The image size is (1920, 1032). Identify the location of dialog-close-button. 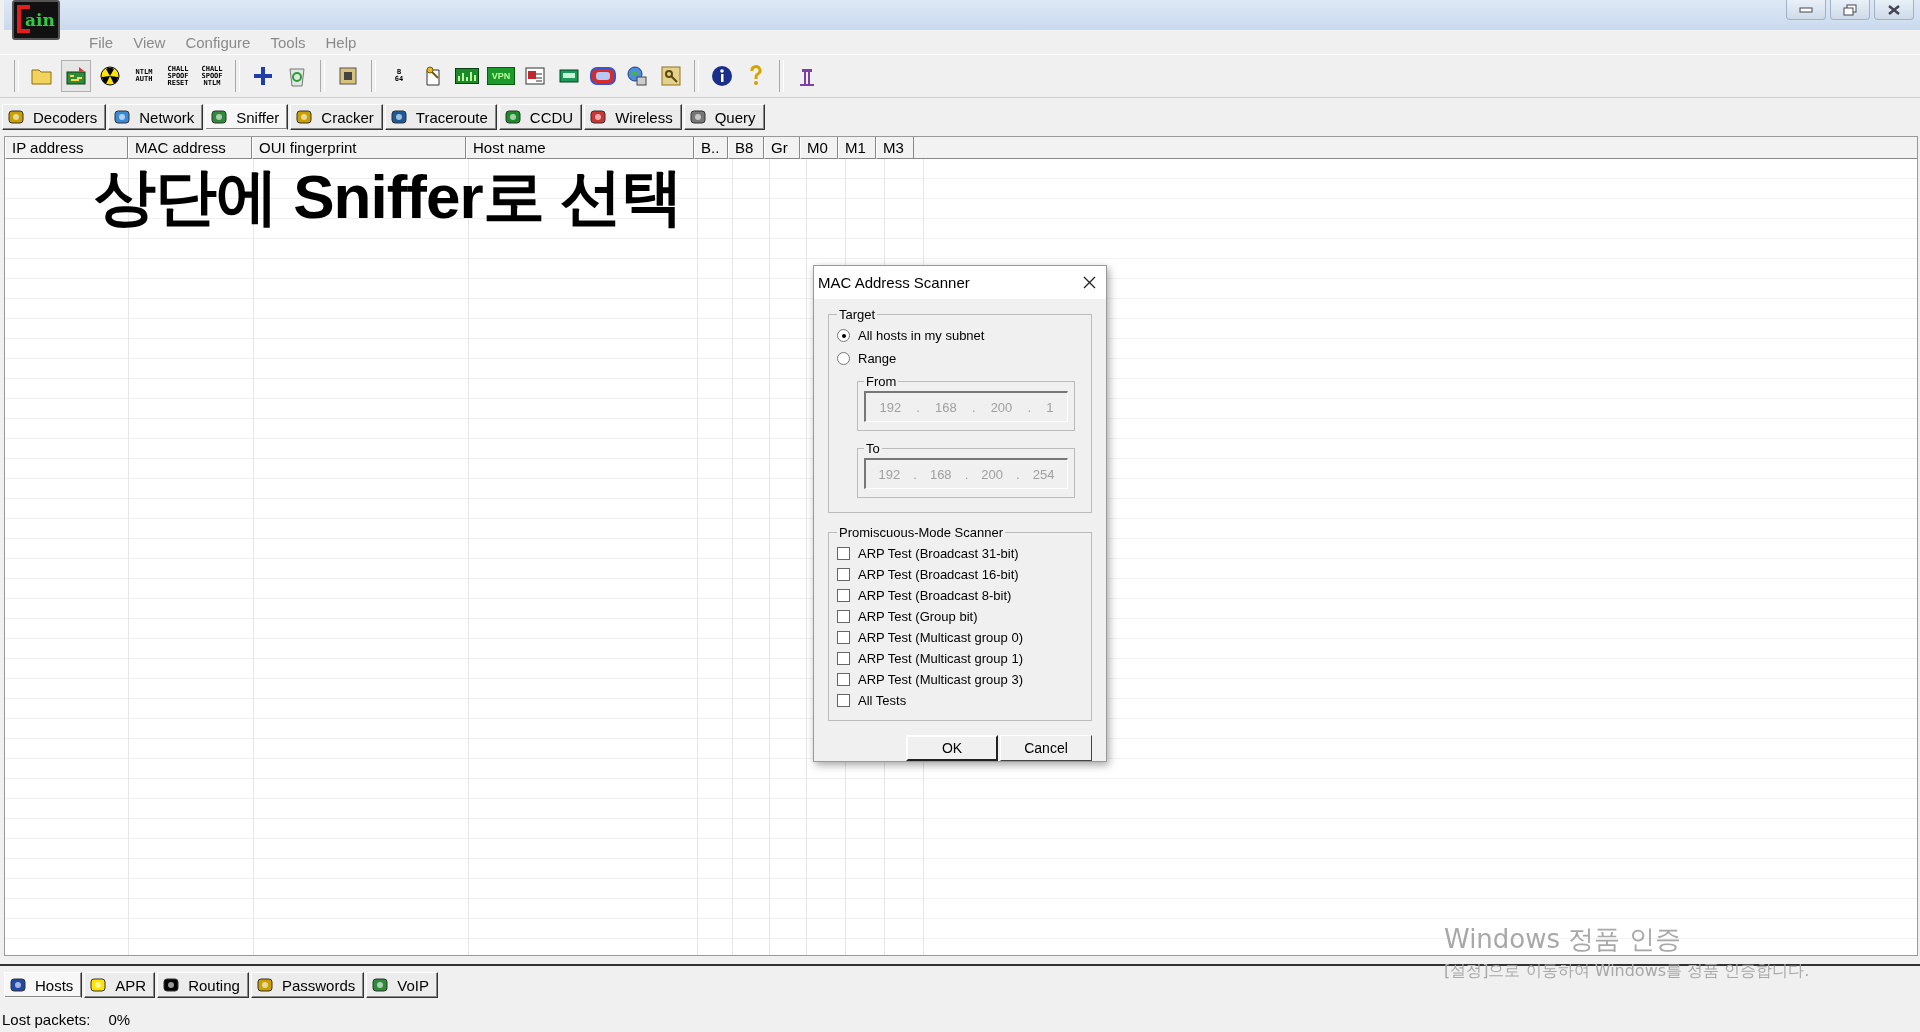
(1089, 282).